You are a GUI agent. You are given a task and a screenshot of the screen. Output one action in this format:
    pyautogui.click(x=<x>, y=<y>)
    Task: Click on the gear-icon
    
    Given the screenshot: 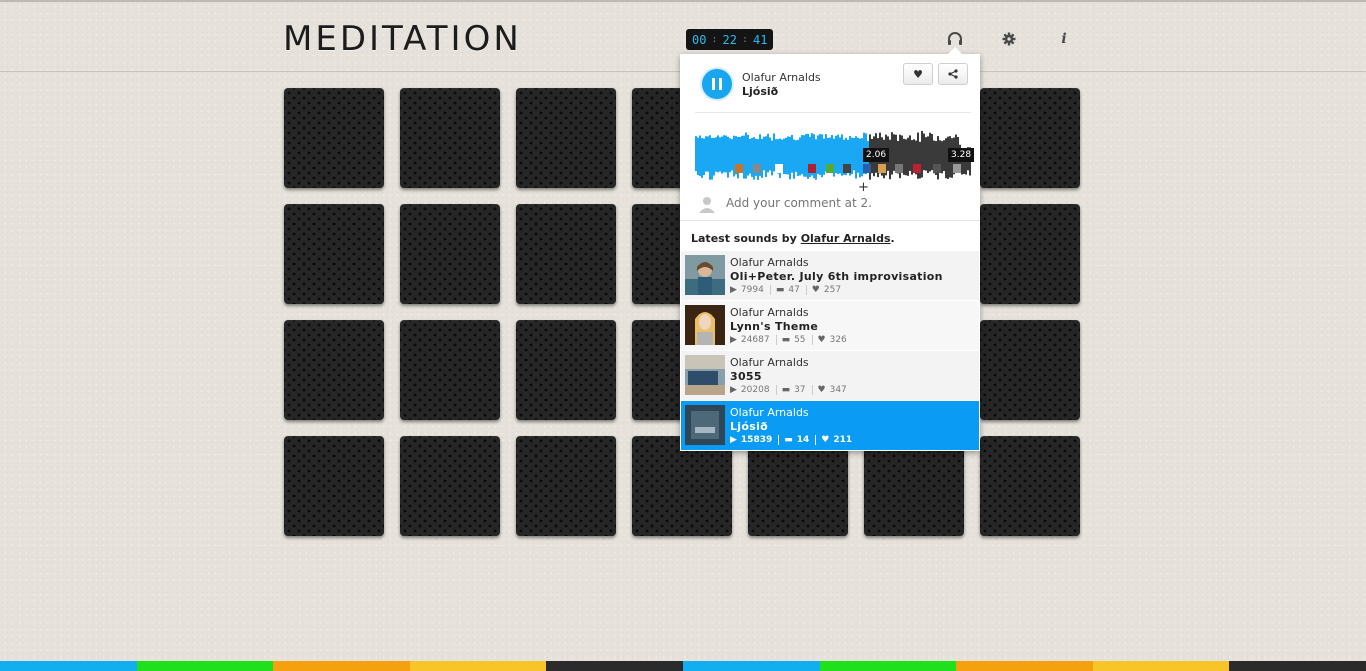 What is the action you would take?
    pyautogui.click(x=1009, y=39)
    